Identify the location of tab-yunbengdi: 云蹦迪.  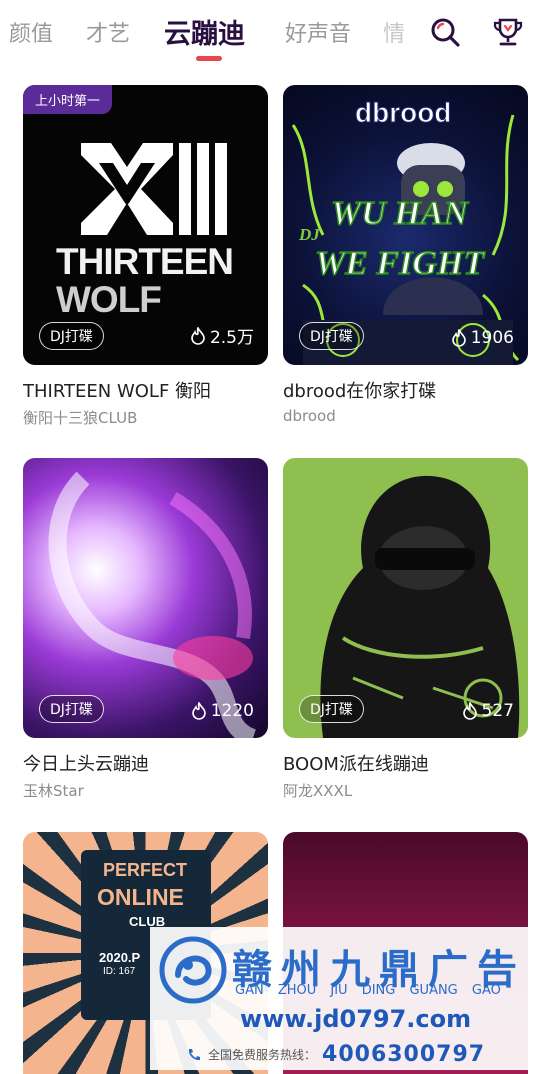
(204, 31).